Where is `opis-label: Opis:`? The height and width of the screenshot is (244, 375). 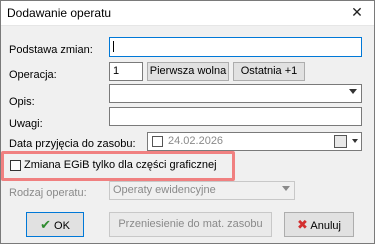
opis-label: Opis: is located at coordinates (22, 102).